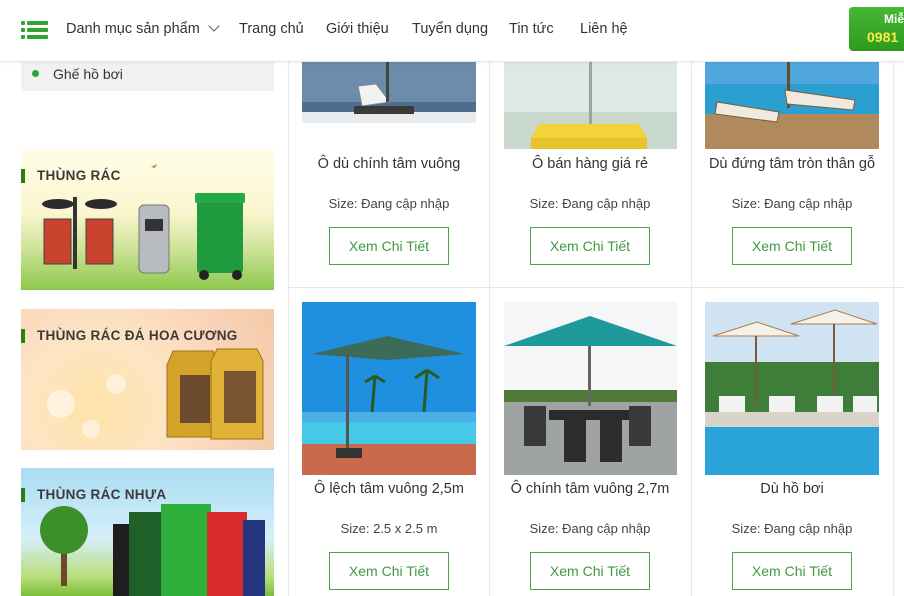 The height and width of the screenshot is (596, 904). What do you see at coordinates (883, 37) in the screenshot?
I see `hotline-phone: 0981` at bounding box center [883, 37].